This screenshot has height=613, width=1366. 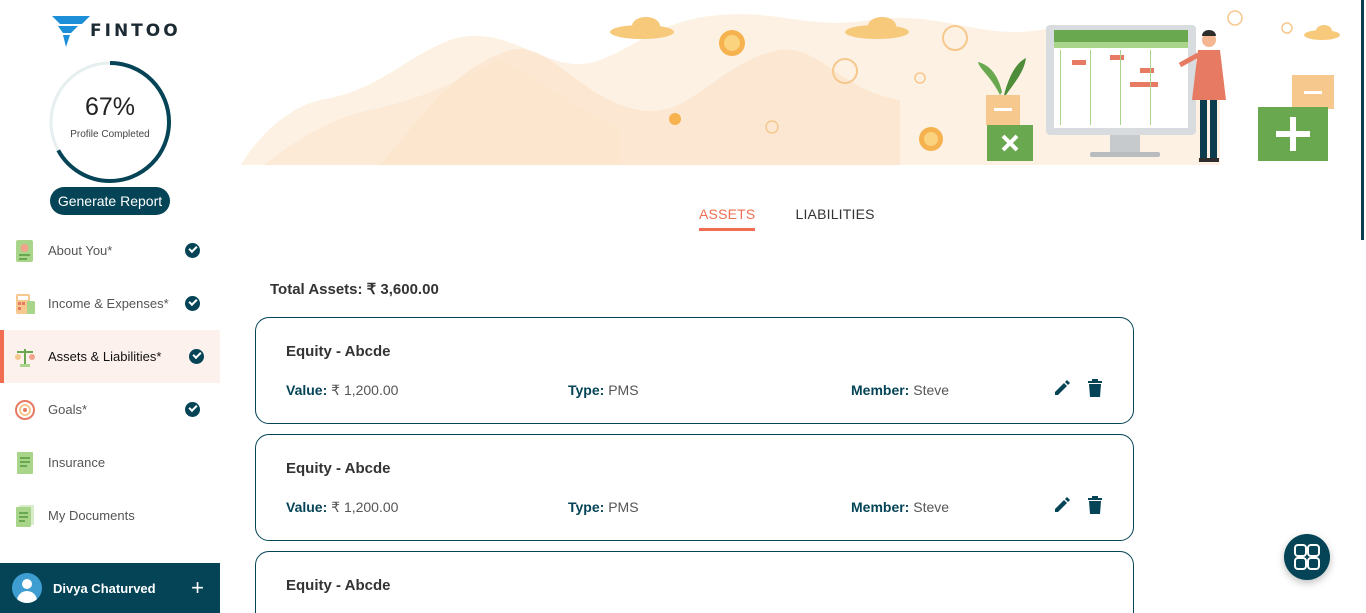 What do you see at coordinates (71, 31) in the screenshot?
I see `fintoo-logo-icon` at bounding box center [71, 31].